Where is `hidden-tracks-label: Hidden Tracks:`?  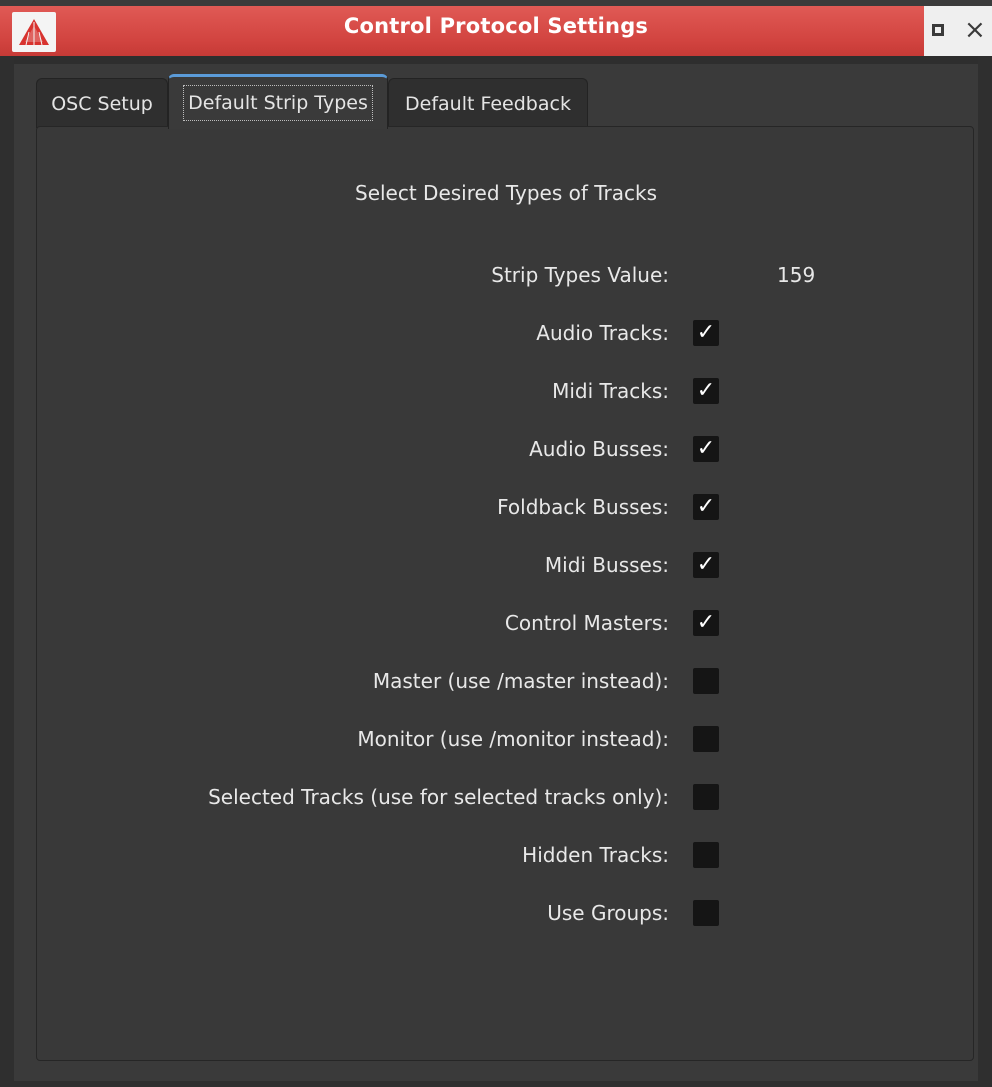 hidden-tracks-label: Hidden Tracks: is located at coordinates (595, 855).